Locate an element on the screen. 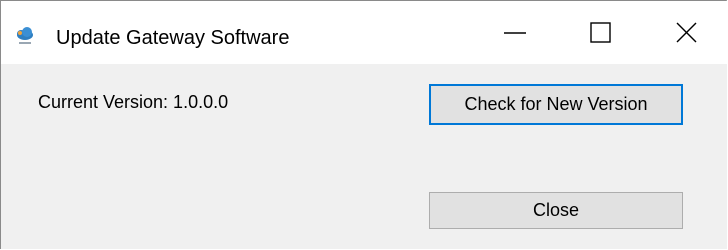 Image resolution: width=728 pixels, height=250 pixels. window-close-button is located at coordinates (684, 32).